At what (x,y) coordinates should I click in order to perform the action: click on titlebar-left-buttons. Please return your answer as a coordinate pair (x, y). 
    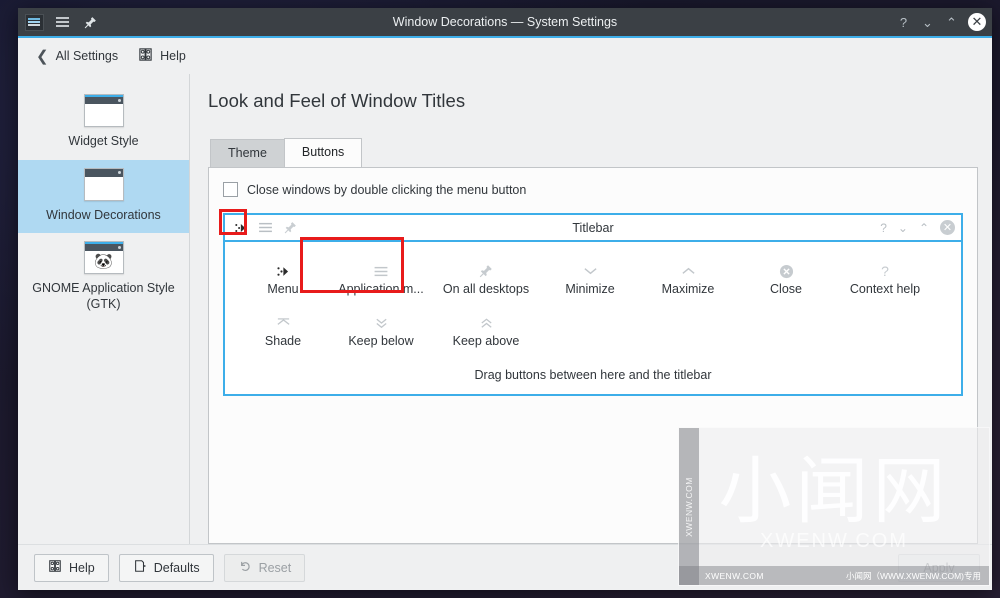
    Looking at the image, I should click on (60, 22).